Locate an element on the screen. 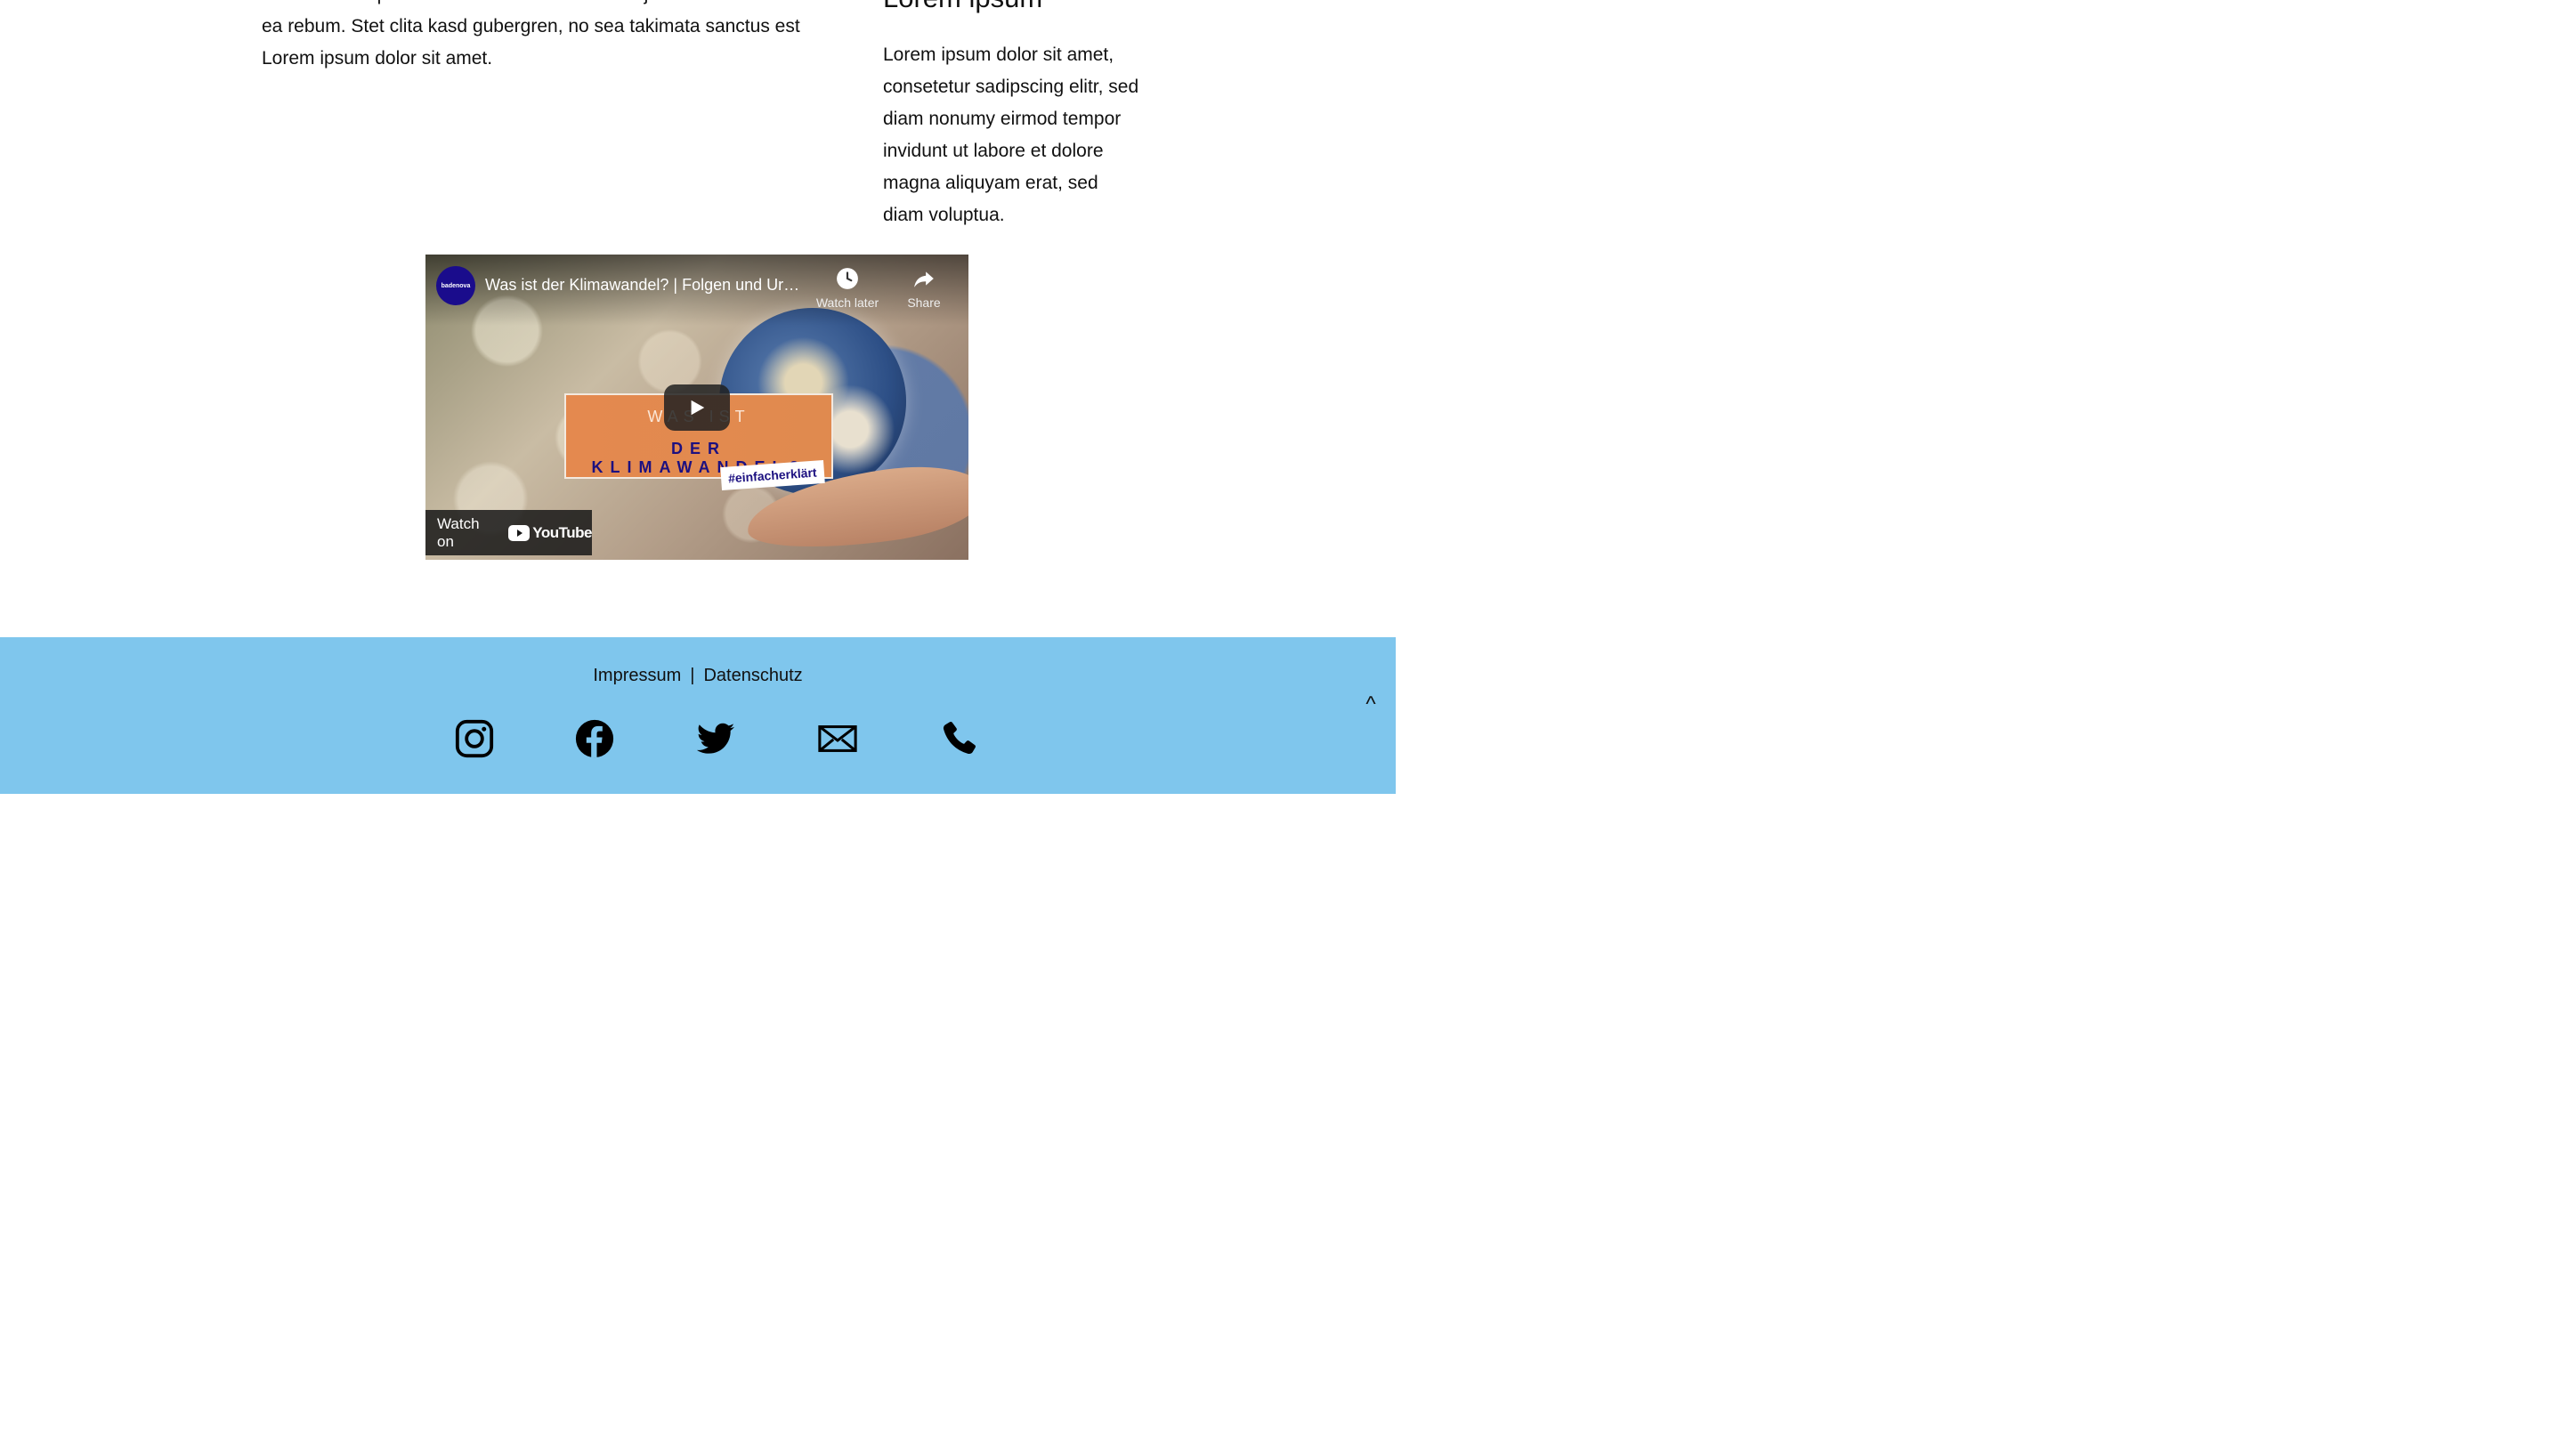  impressum-link: Impressum is located at coordinates (637, 675).